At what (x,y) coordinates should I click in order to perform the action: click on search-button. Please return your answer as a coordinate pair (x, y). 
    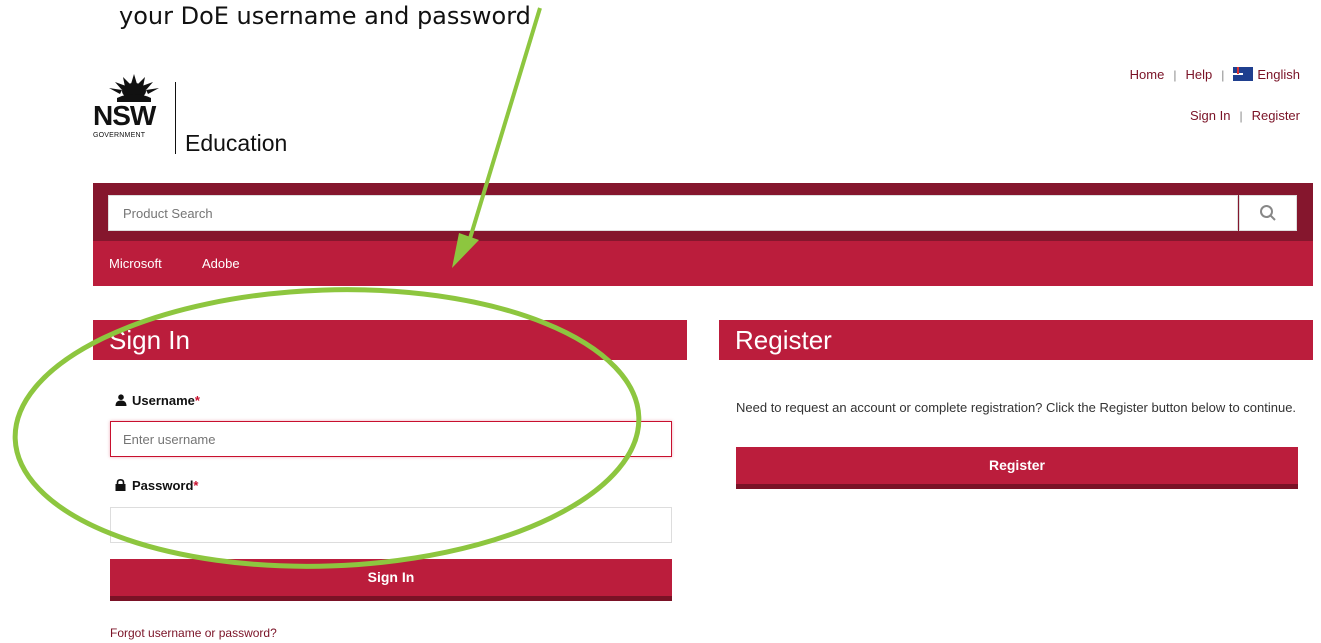
    Looking at the image, I should click on (1268, 213).